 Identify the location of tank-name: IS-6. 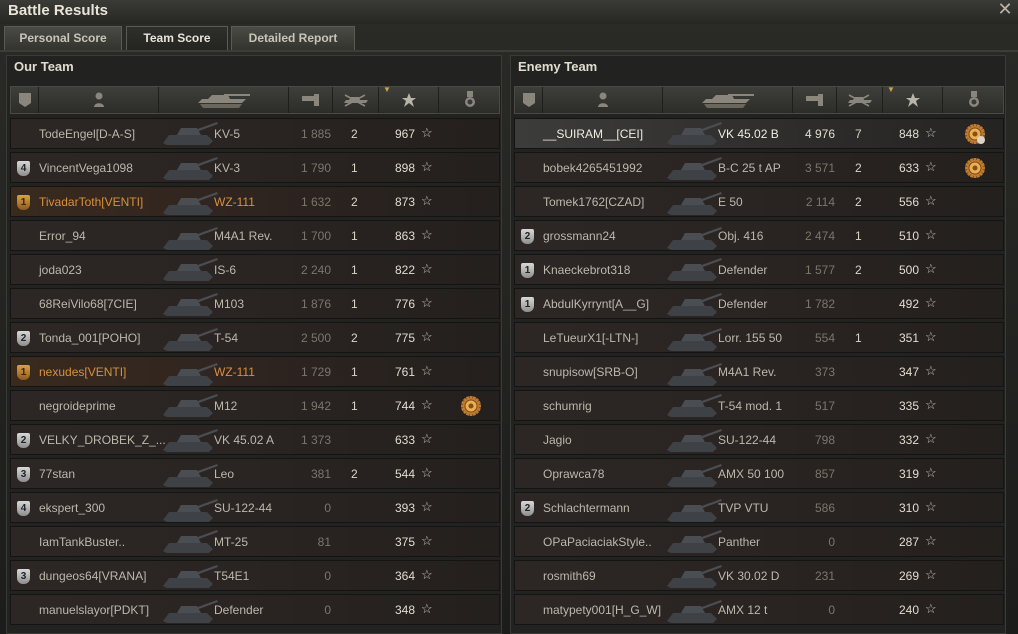
(225, 270).